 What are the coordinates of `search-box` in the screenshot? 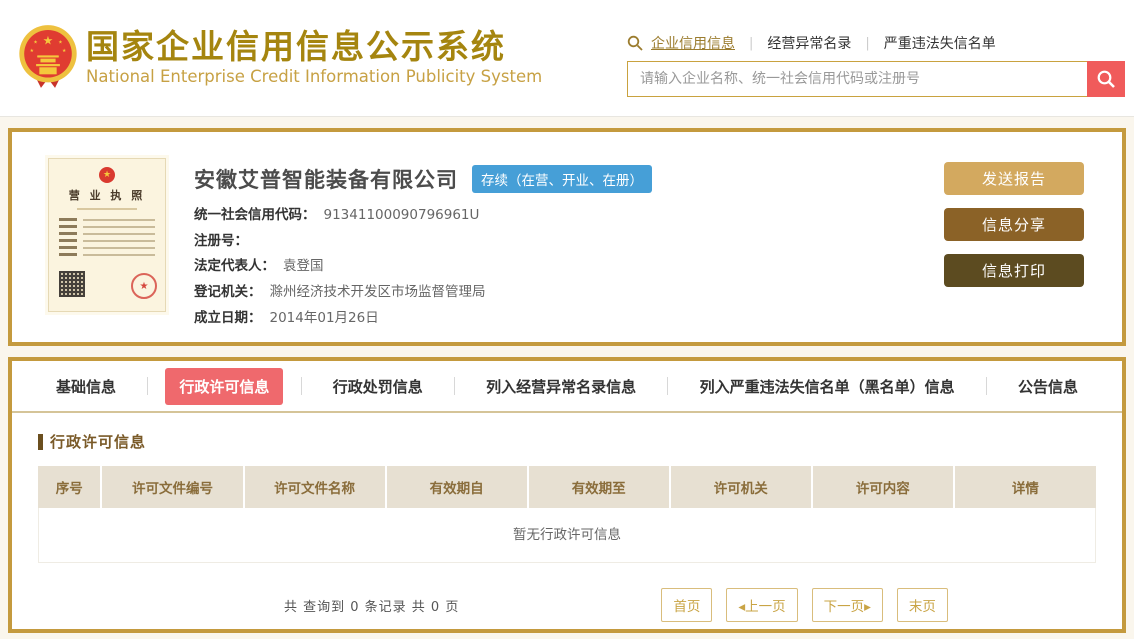 It's located at (876, 79).